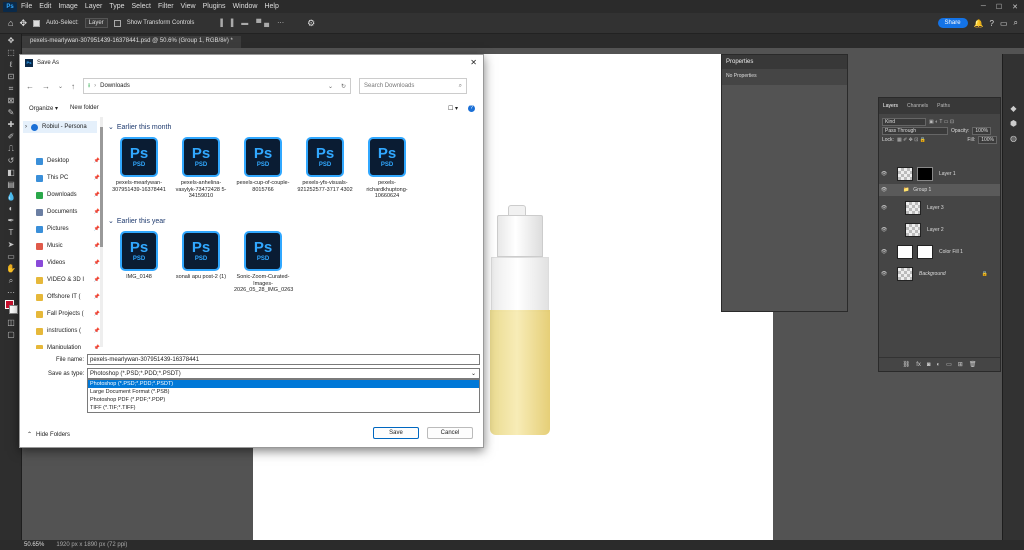 This screenshot has width=1024, height=550. Describe the element at coordinates (116, 6) in the screenshot. I see `menu-type: Type` at that location.